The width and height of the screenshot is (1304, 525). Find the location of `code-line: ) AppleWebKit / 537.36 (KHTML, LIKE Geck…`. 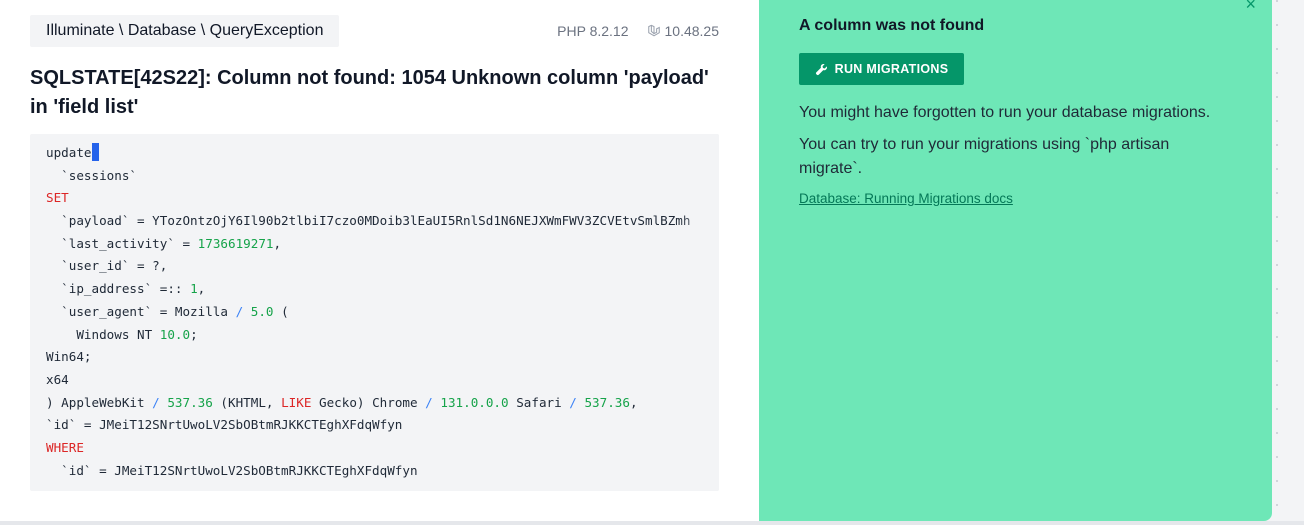

code-line: ) AppleWebKit / 537.36 (KHTML, LIKE Geck… is located at coordinates (368, 403).